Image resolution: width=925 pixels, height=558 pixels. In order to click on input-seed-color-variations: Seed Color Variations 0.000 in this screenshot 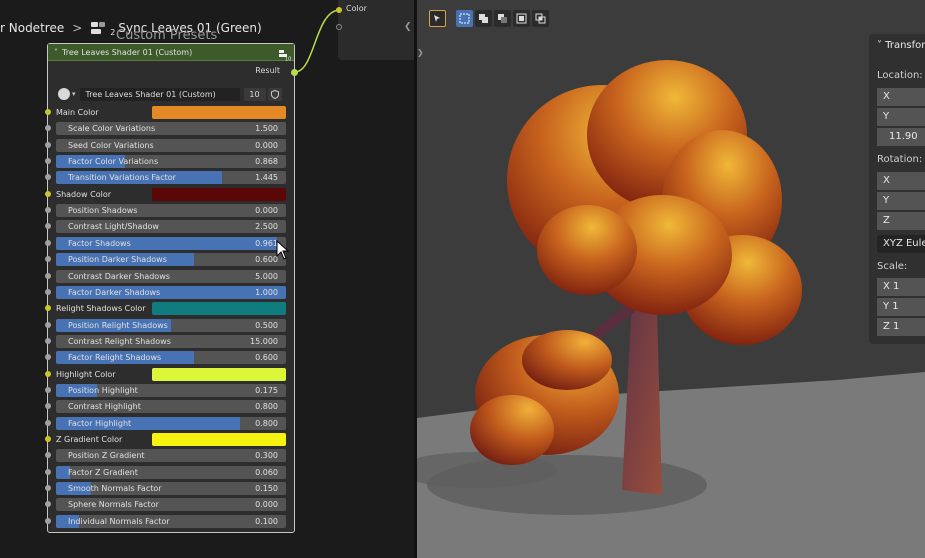, I will do `click(165, 145)`.